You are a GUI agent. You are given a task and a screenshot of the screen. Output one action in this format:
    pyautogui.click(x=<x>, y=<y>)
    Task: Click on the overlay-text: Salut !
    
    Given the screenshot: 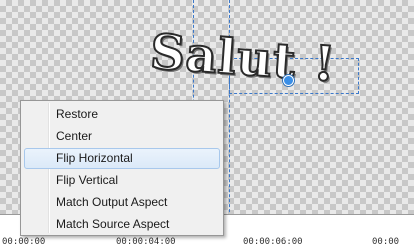 What is the action you would take?
    pyautogui.click(x=242, y=58)
    